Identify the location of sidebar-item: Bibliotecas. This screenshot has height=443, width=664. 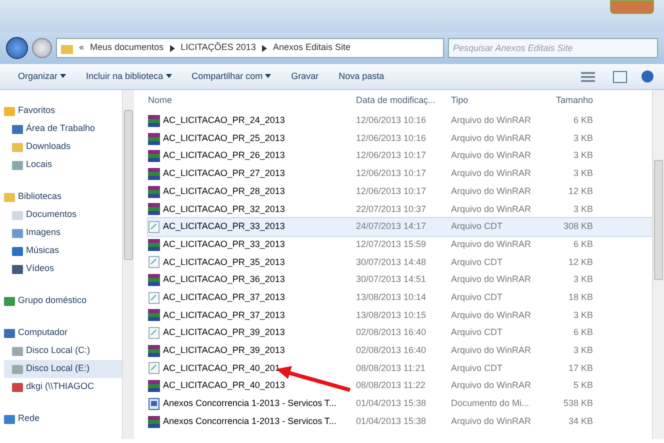
(63, 197).